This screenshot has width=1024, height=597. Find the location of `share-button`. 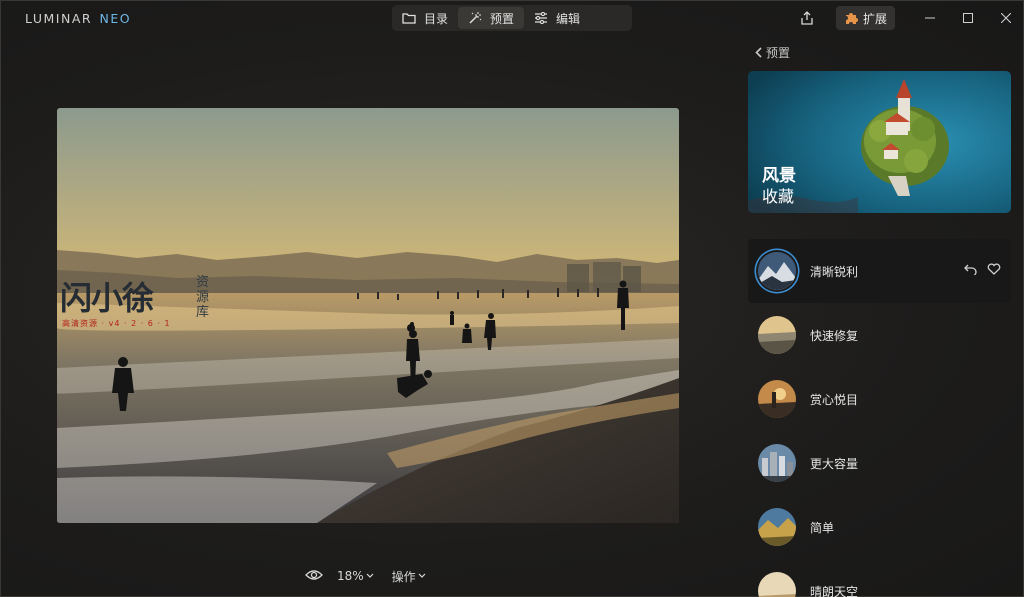

share-button is located at coordinates (807, 18).